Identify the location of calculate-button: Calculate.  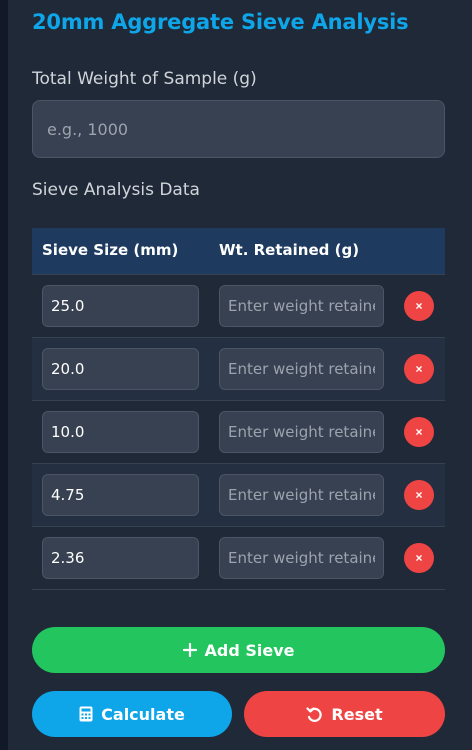
(132, 714).